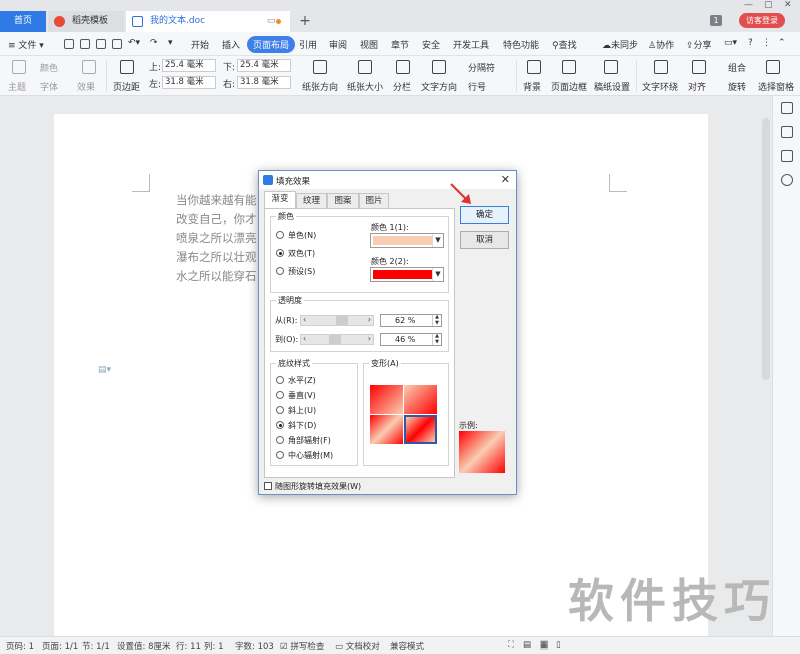 This screenshot has height=654, width=800. Describe the element at coordinates (268, 486) in the screenshot. I see `rotate-with-shape-checkbox` at that location.